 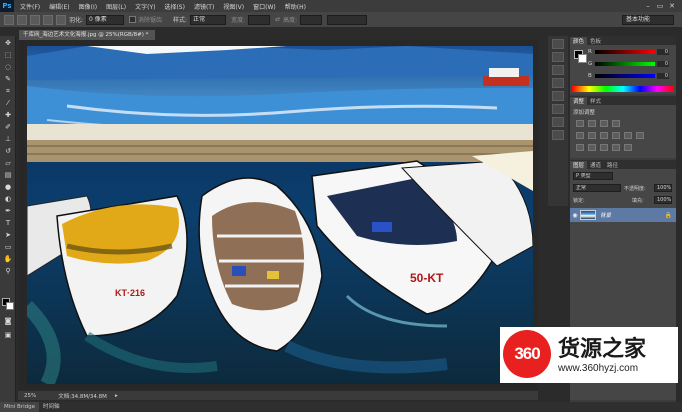 I want to click on type-tool-icon: T, so click(x=8, y=223).